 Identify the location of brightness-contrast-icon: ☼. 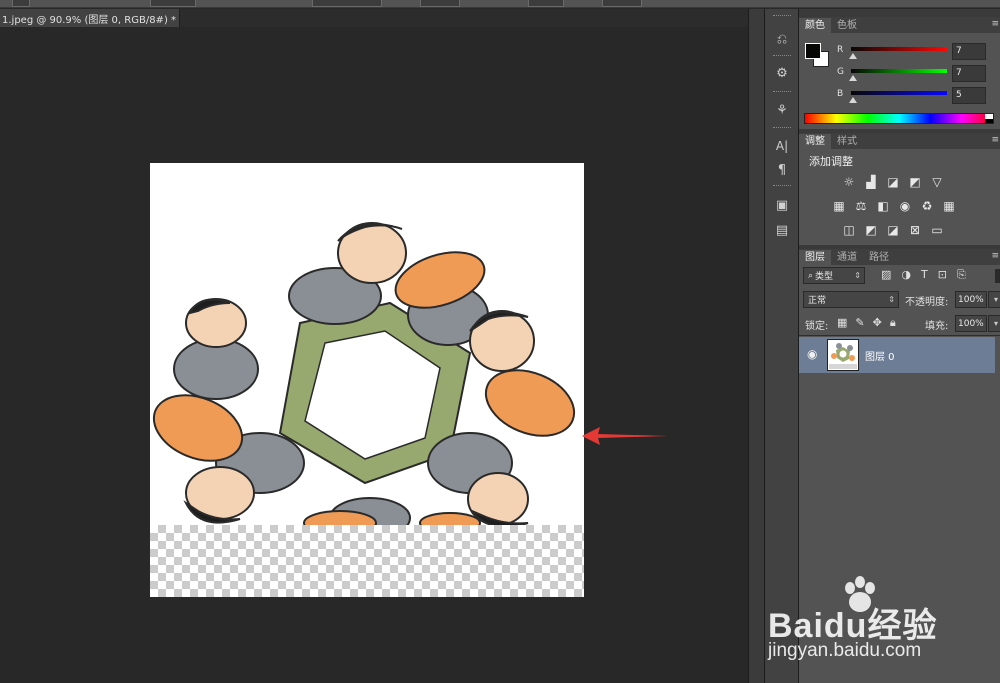
(849, 182).